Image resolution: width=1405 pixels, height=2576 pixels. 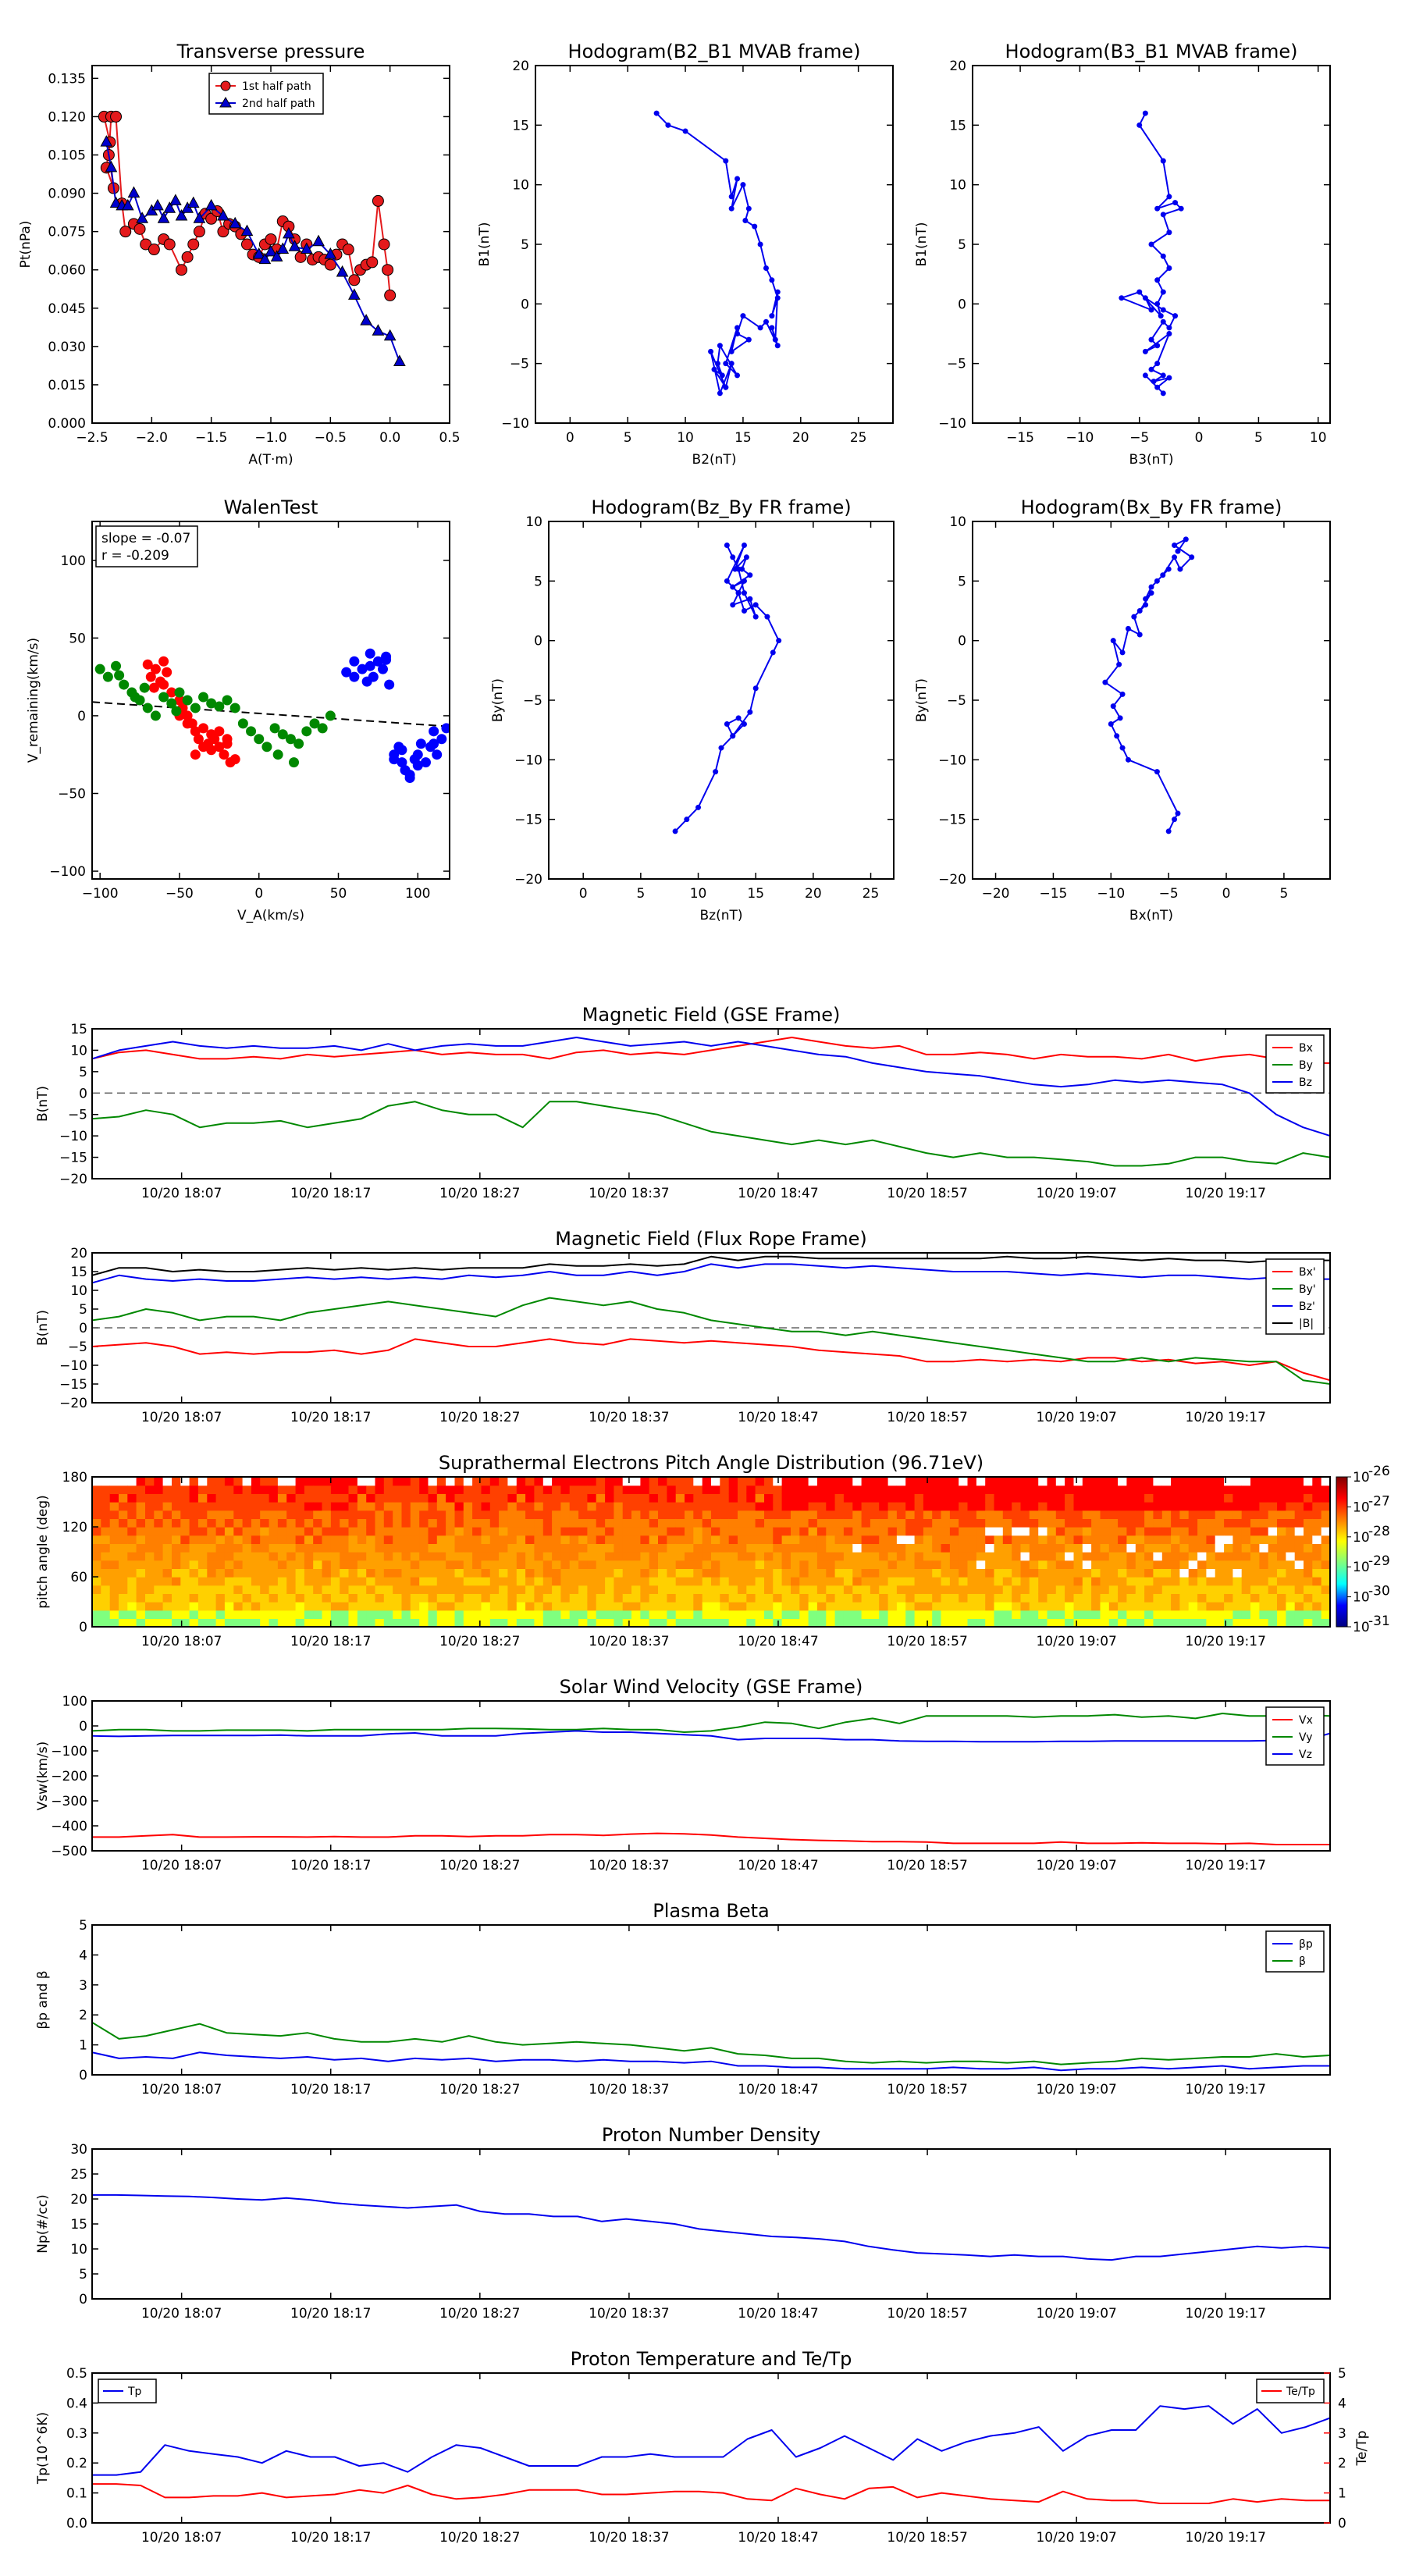 I want to click on x-tick-label: 10/20 18:17, so click(x=330, y=2314).